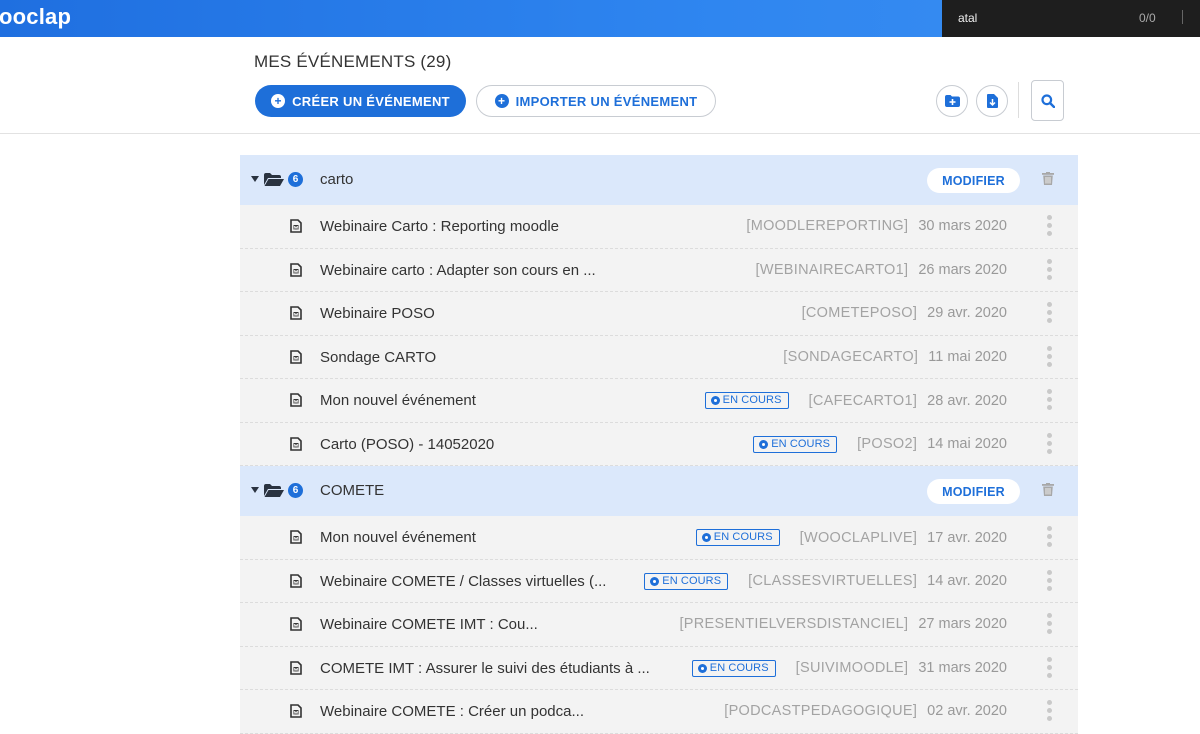 This screenshot has width=1200, height=734. I want to click on new-folder-button, so click(952, 101).